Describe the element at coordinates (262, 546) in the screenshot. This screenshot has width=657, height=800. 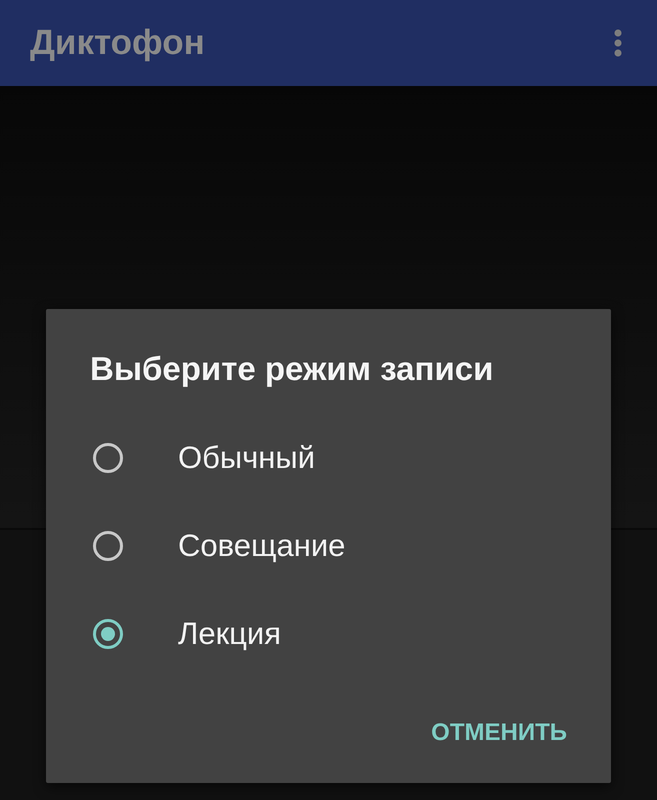
I see `option-label: Совещание` at that location.